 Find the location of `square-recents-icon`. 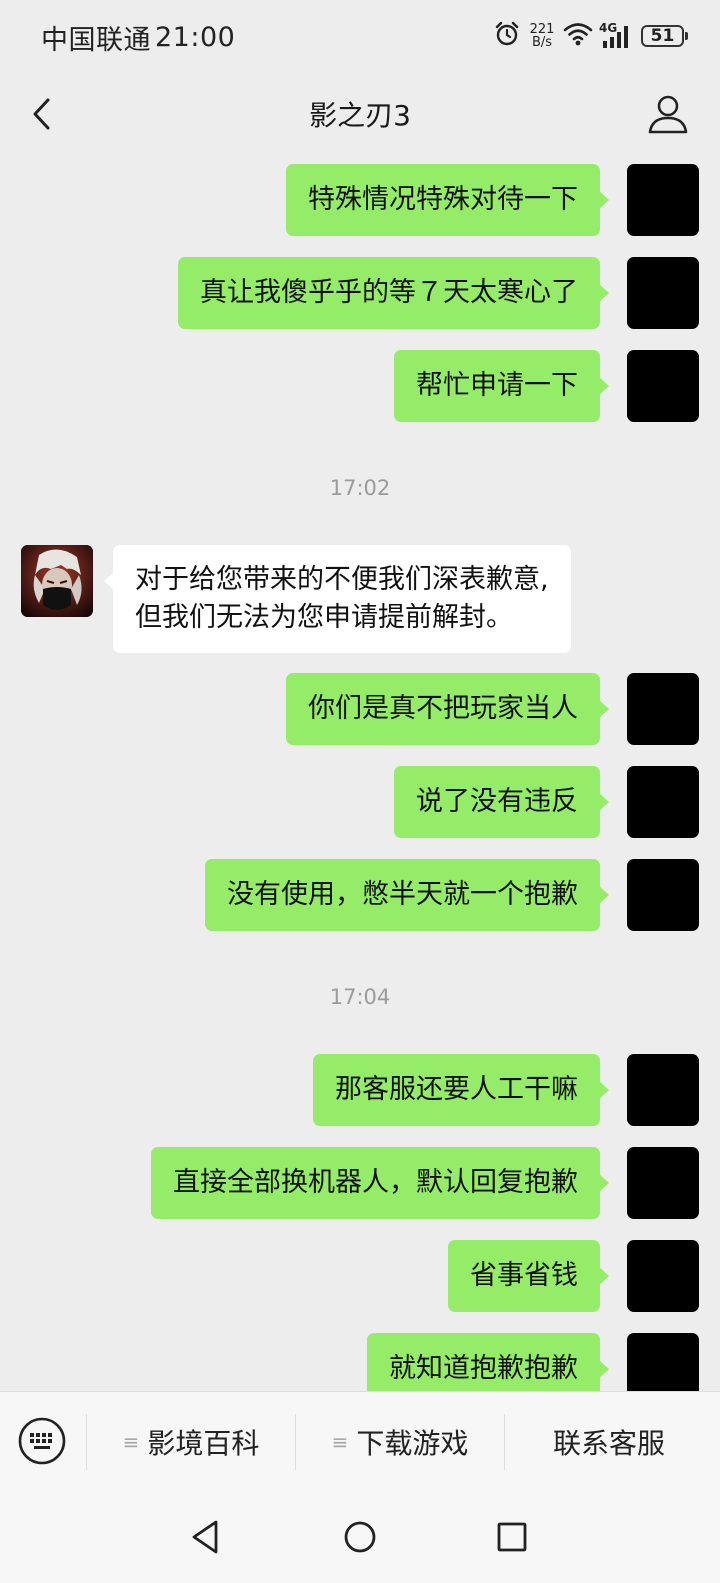

square-recents-icon is located at coordinates (512, 1537).